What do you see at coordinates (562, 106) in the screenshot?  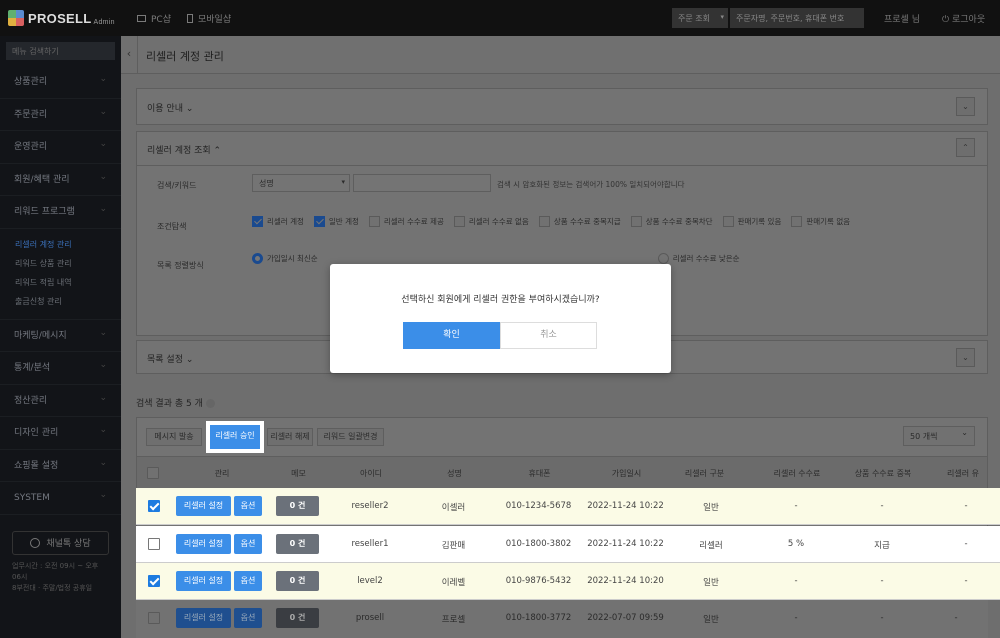 I see `guide-panel: 이용 안내 ⌄ ⌄` at bounding box center [562, 106].